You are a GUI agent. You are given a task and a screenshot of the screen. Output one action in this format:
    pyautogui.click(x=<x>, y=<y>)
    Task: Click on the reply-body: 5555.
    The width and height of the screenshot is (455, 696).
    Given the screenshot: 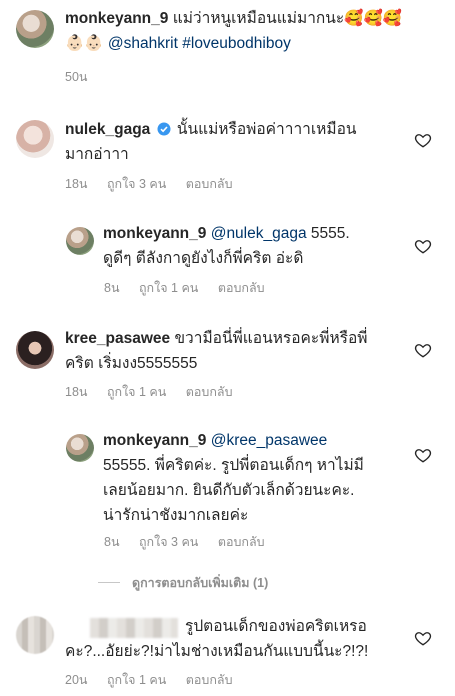 What is the action you would take?
    pyautogui.click(x=330, y=233)
    